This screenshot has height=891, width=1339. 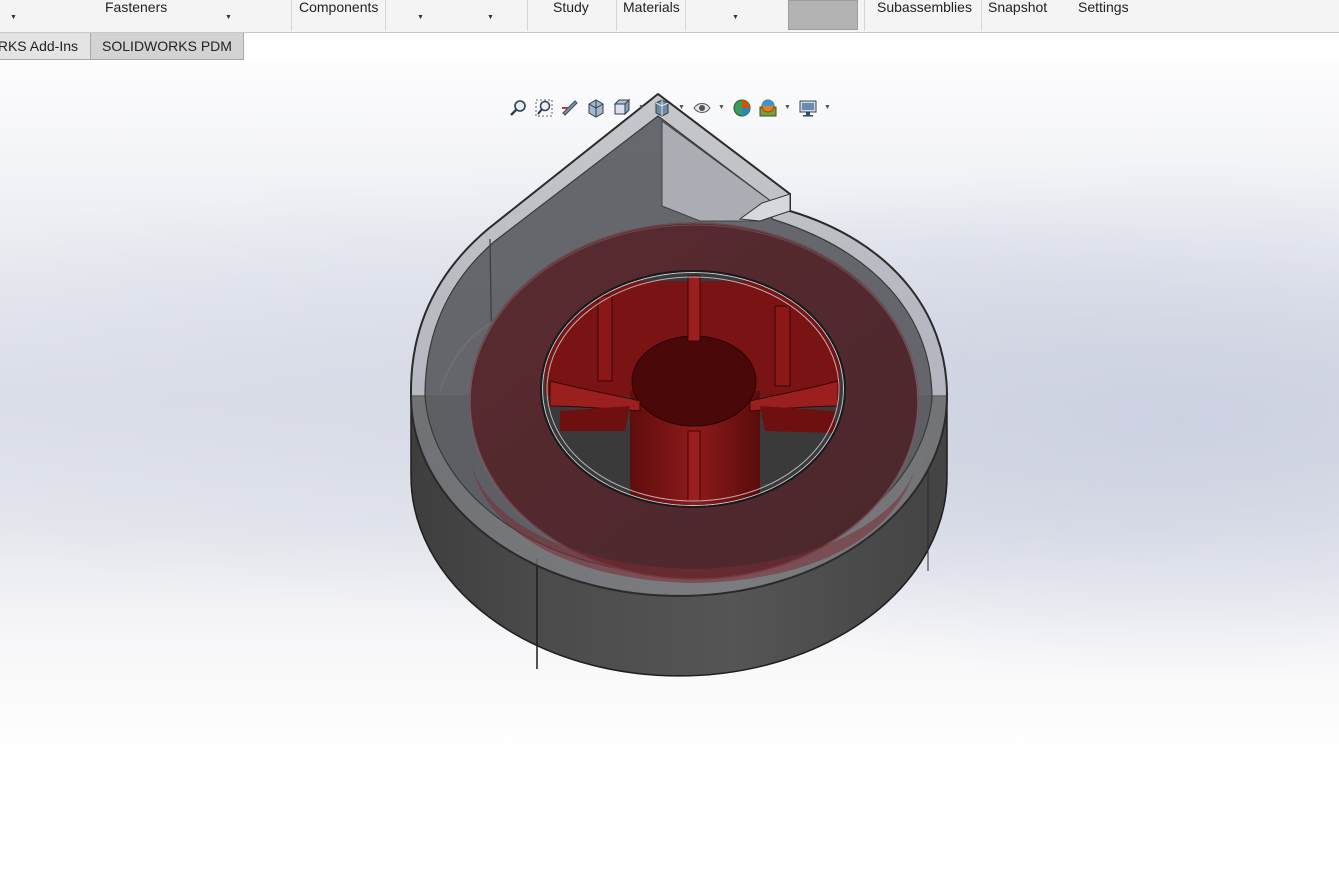 I want to click on ribbon-fasteners: Fasteners, so click(x=136, y=7).